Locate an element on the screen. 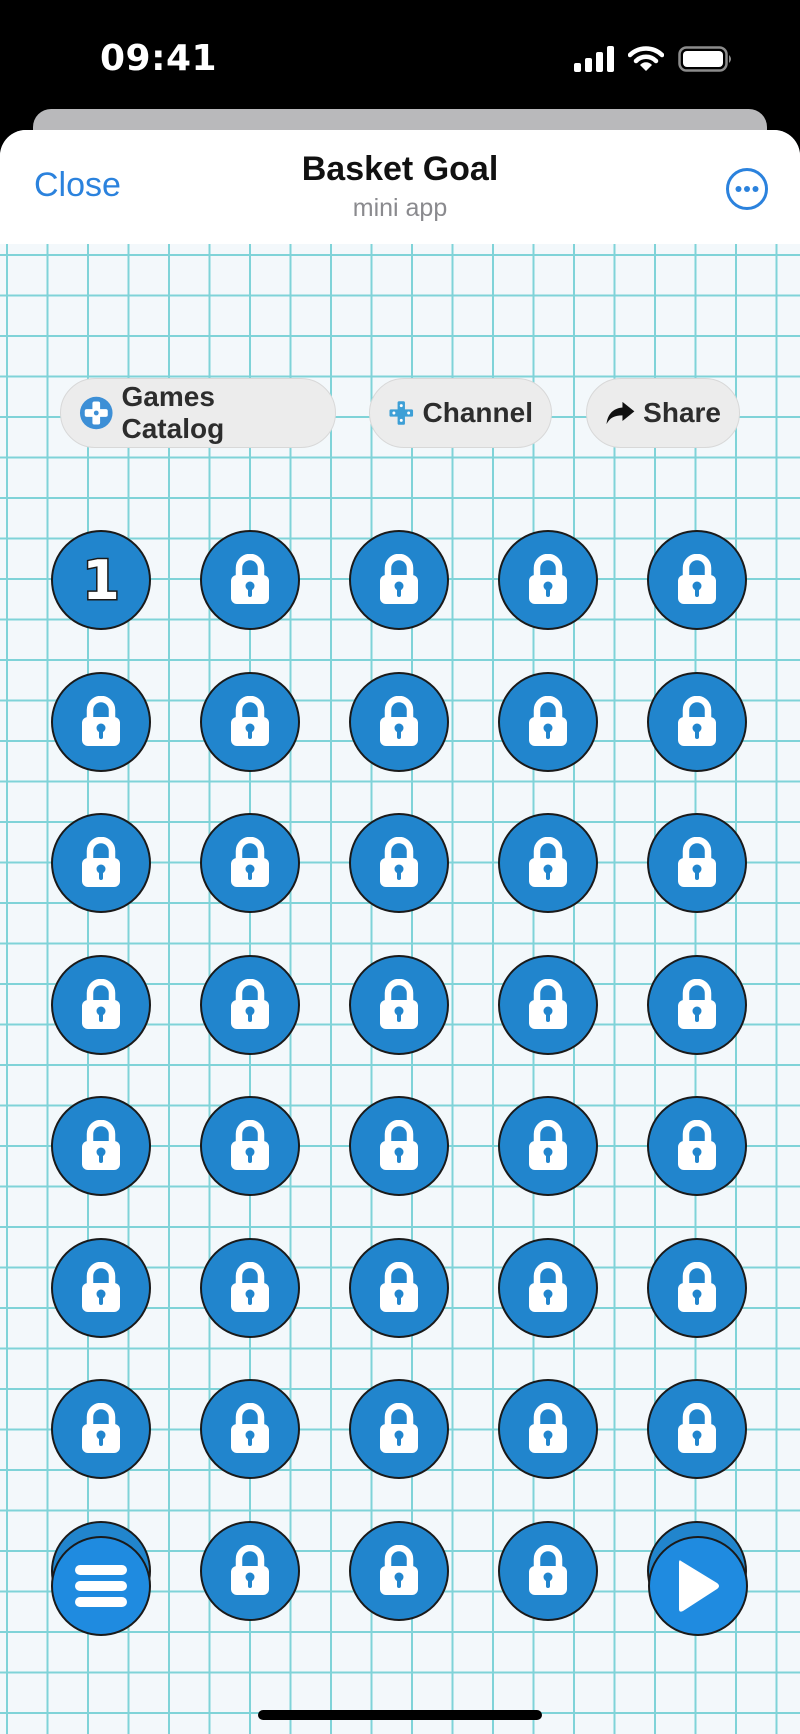  menu-button is located at coordinates (101, 1586).